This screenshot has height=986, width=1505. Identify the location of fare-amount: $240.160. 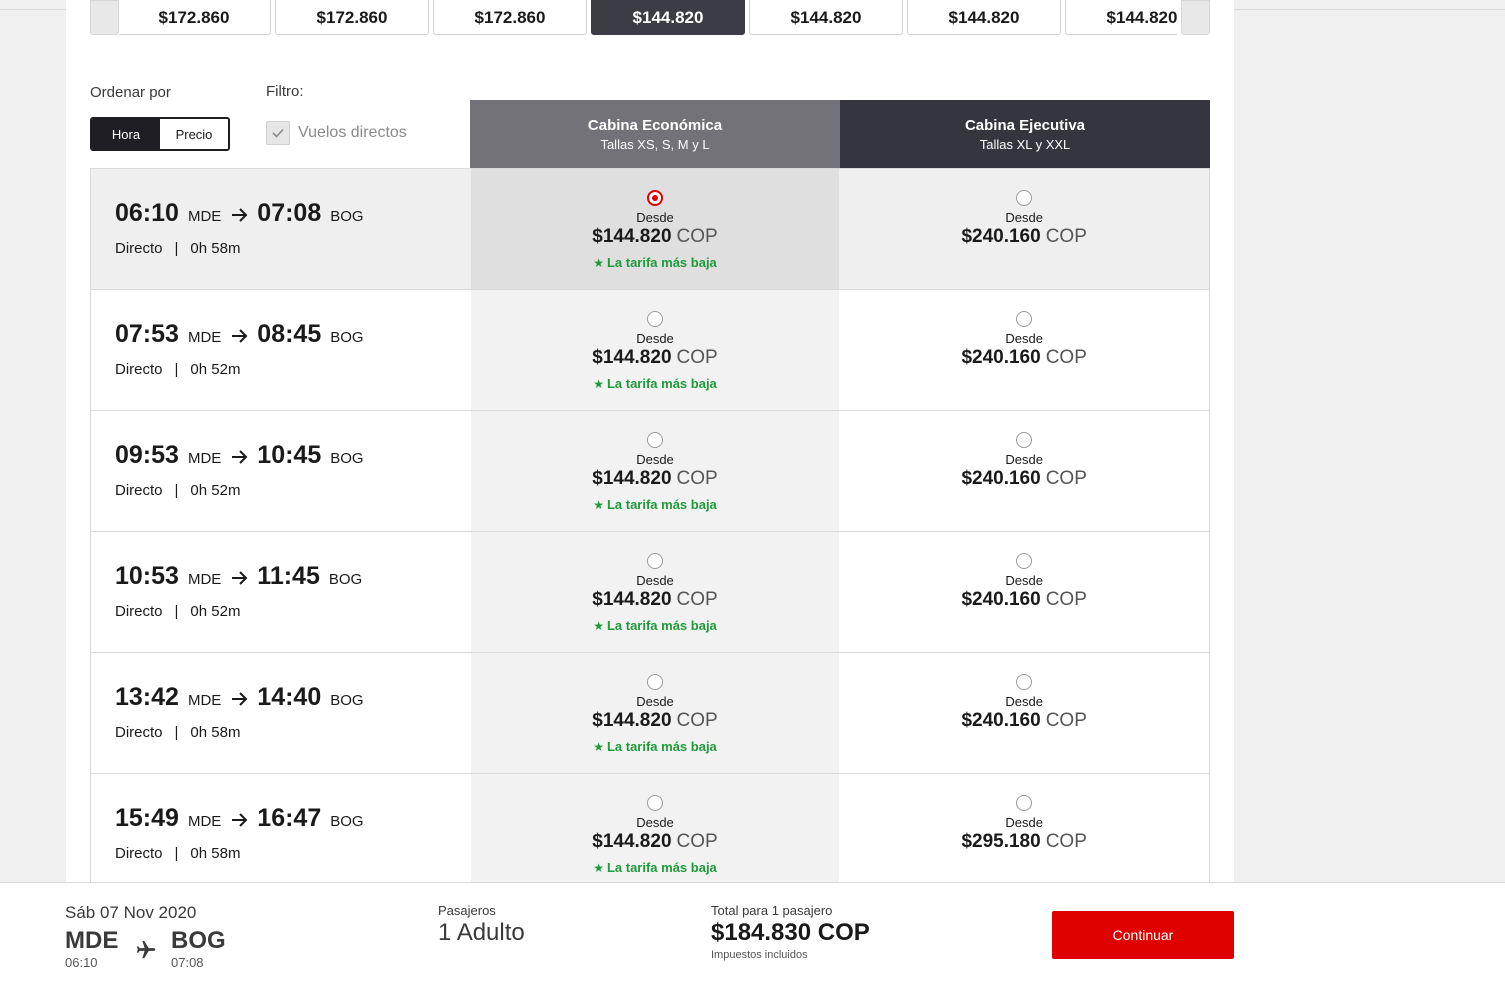
(1001, 357).